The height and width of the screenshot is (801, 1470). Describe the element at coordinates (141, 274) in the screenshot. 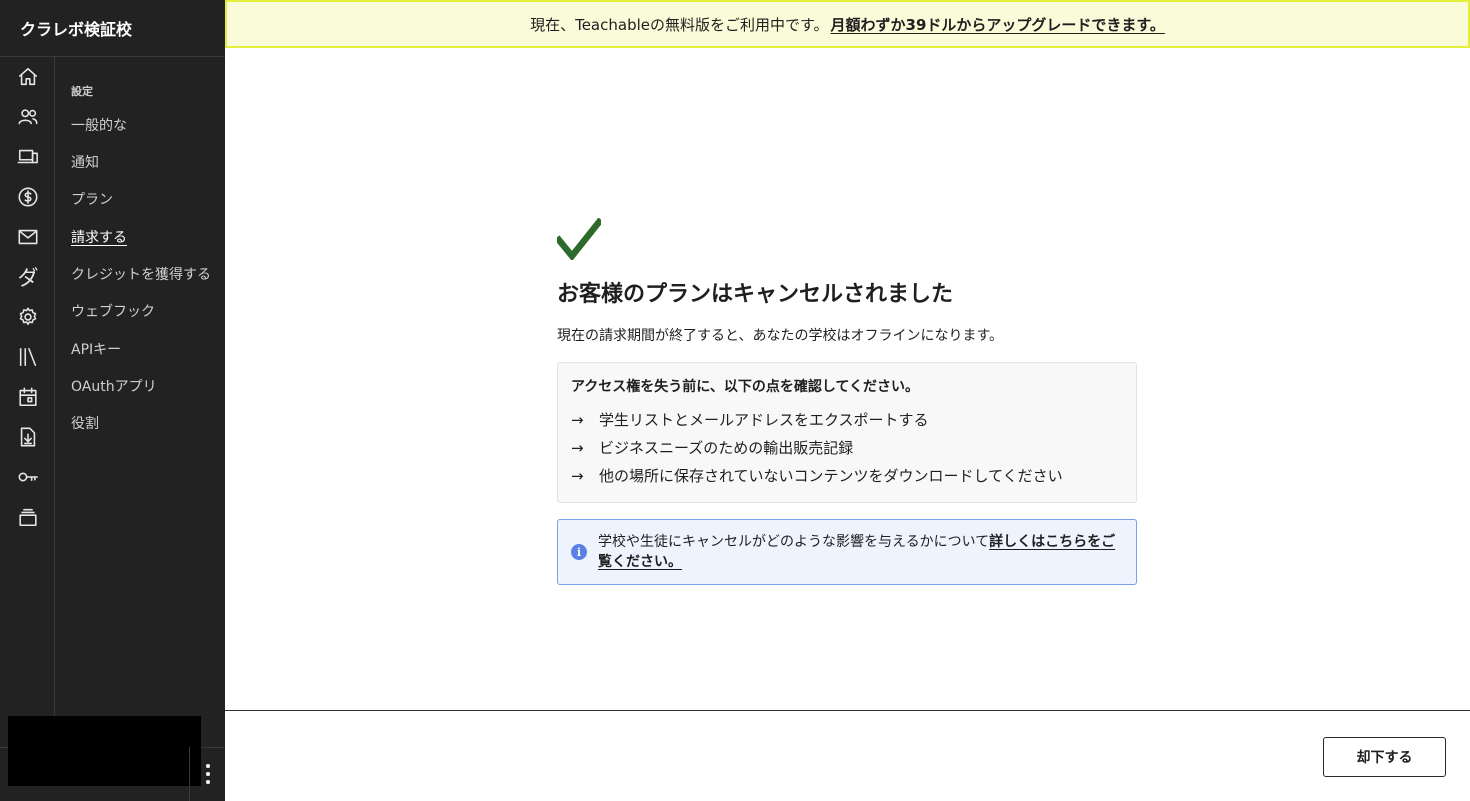

I see `subnav-item-earn-credits: クレジットを獲得する` at that location.